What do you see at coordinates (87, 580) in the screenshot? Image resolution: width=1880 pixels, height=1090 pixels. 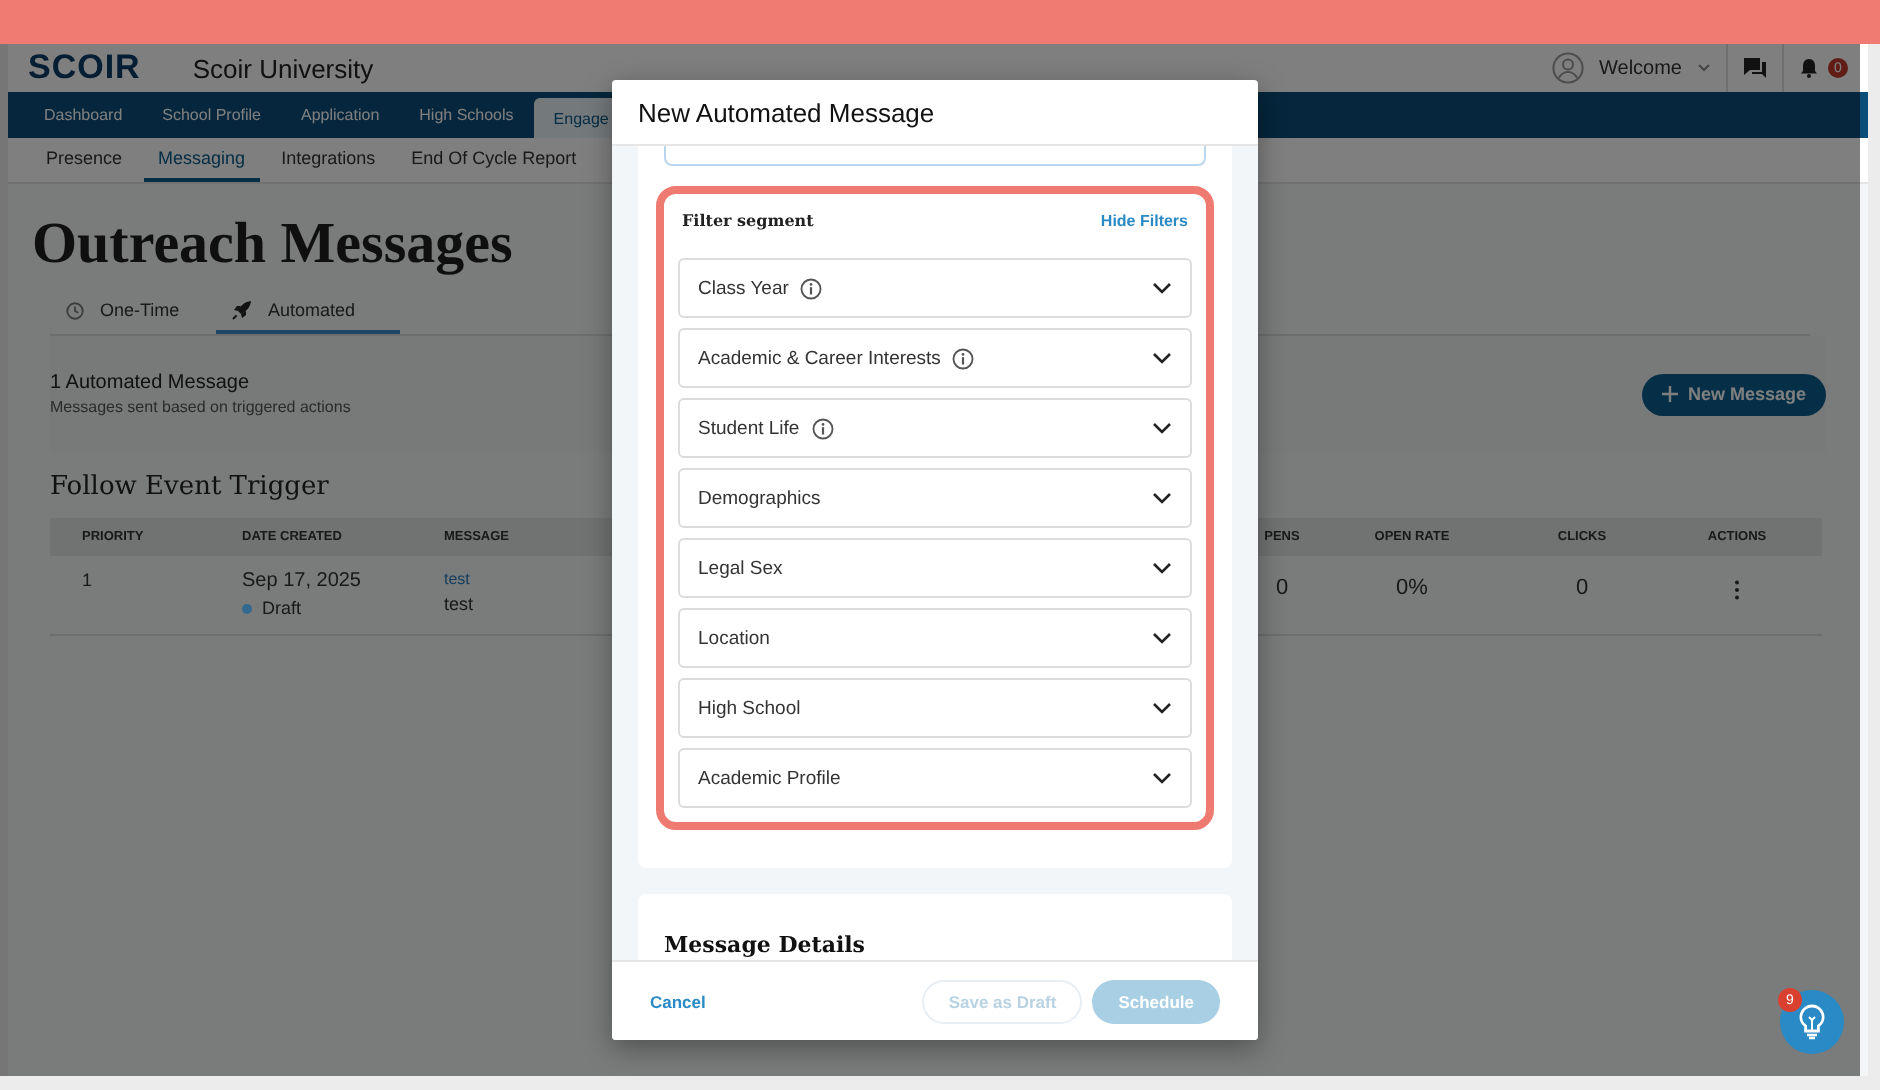 I see `priority-cell-text: 1` at bounding box center [87, 580].